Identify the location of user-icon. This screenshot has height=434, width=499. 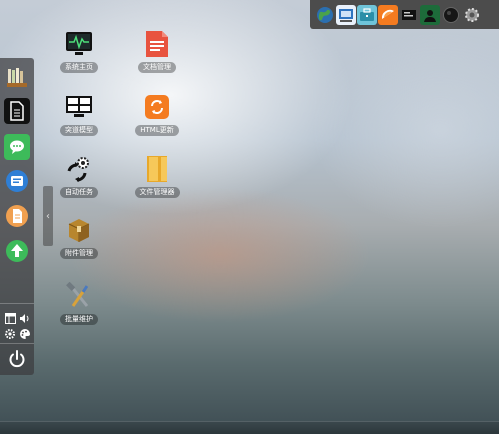
(430, 14).